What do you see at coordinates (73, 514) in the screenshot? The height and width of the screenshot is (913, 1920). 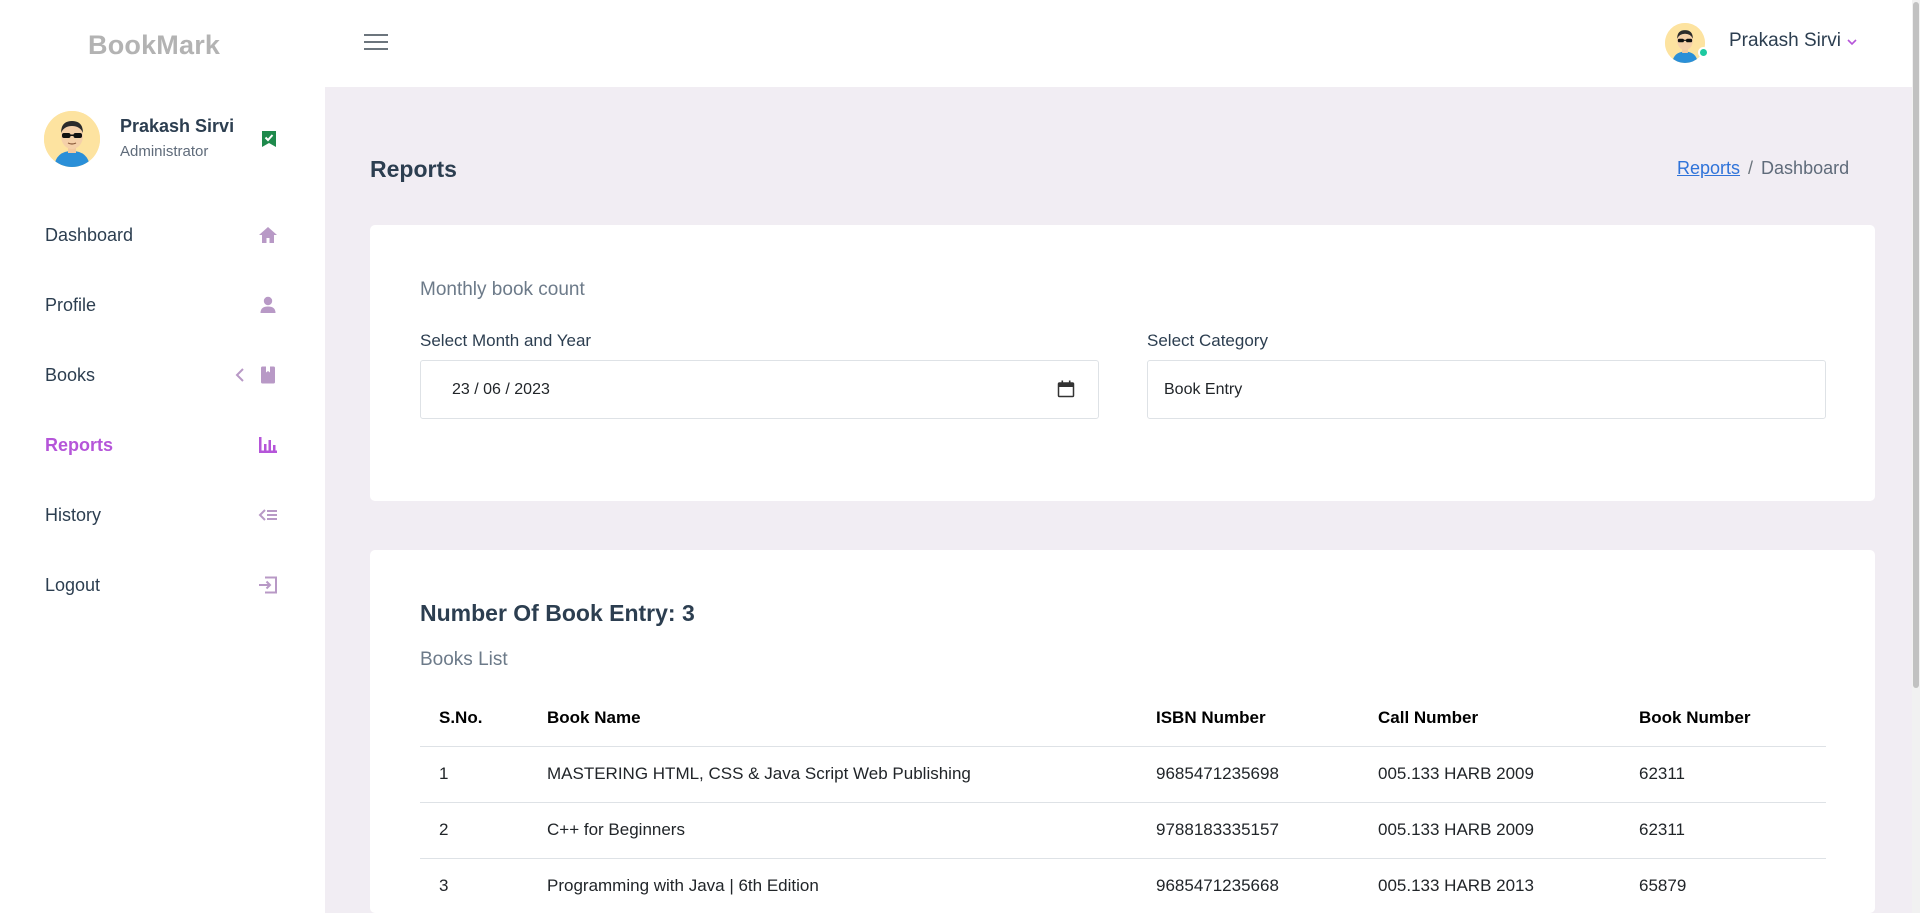 I see `sidebar-item-label: History` at bounding box center [73, 514].